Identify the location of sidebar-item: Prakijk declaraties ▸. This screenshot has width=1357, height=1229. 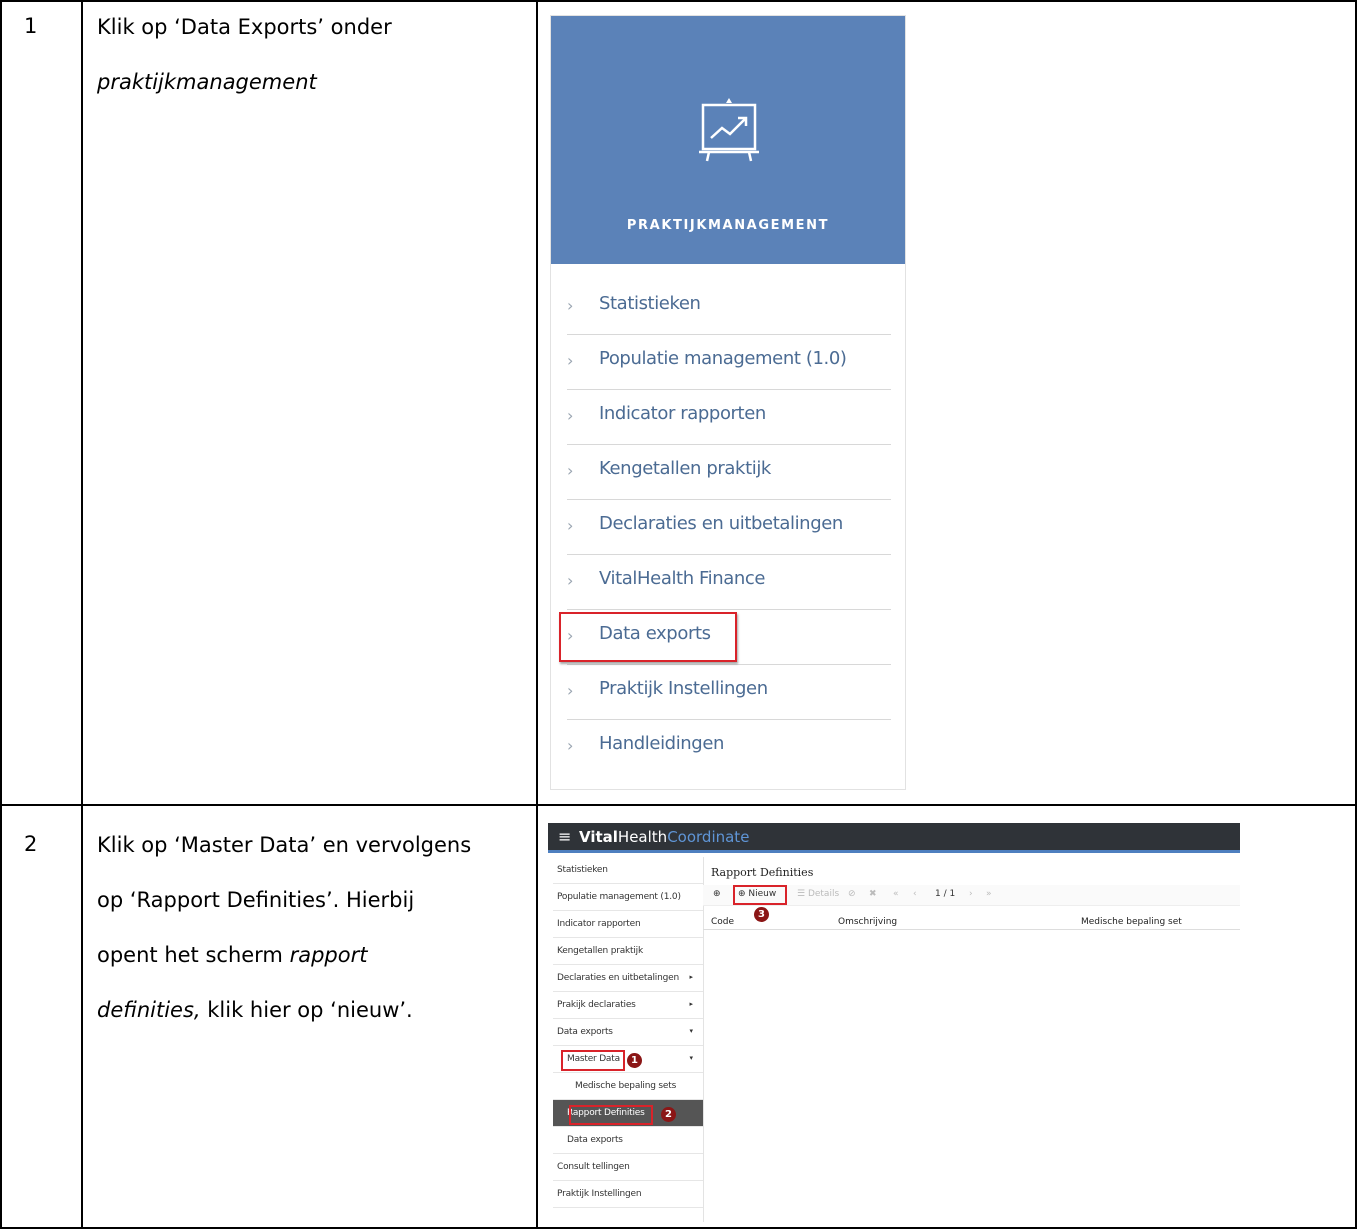
(628, 1005).